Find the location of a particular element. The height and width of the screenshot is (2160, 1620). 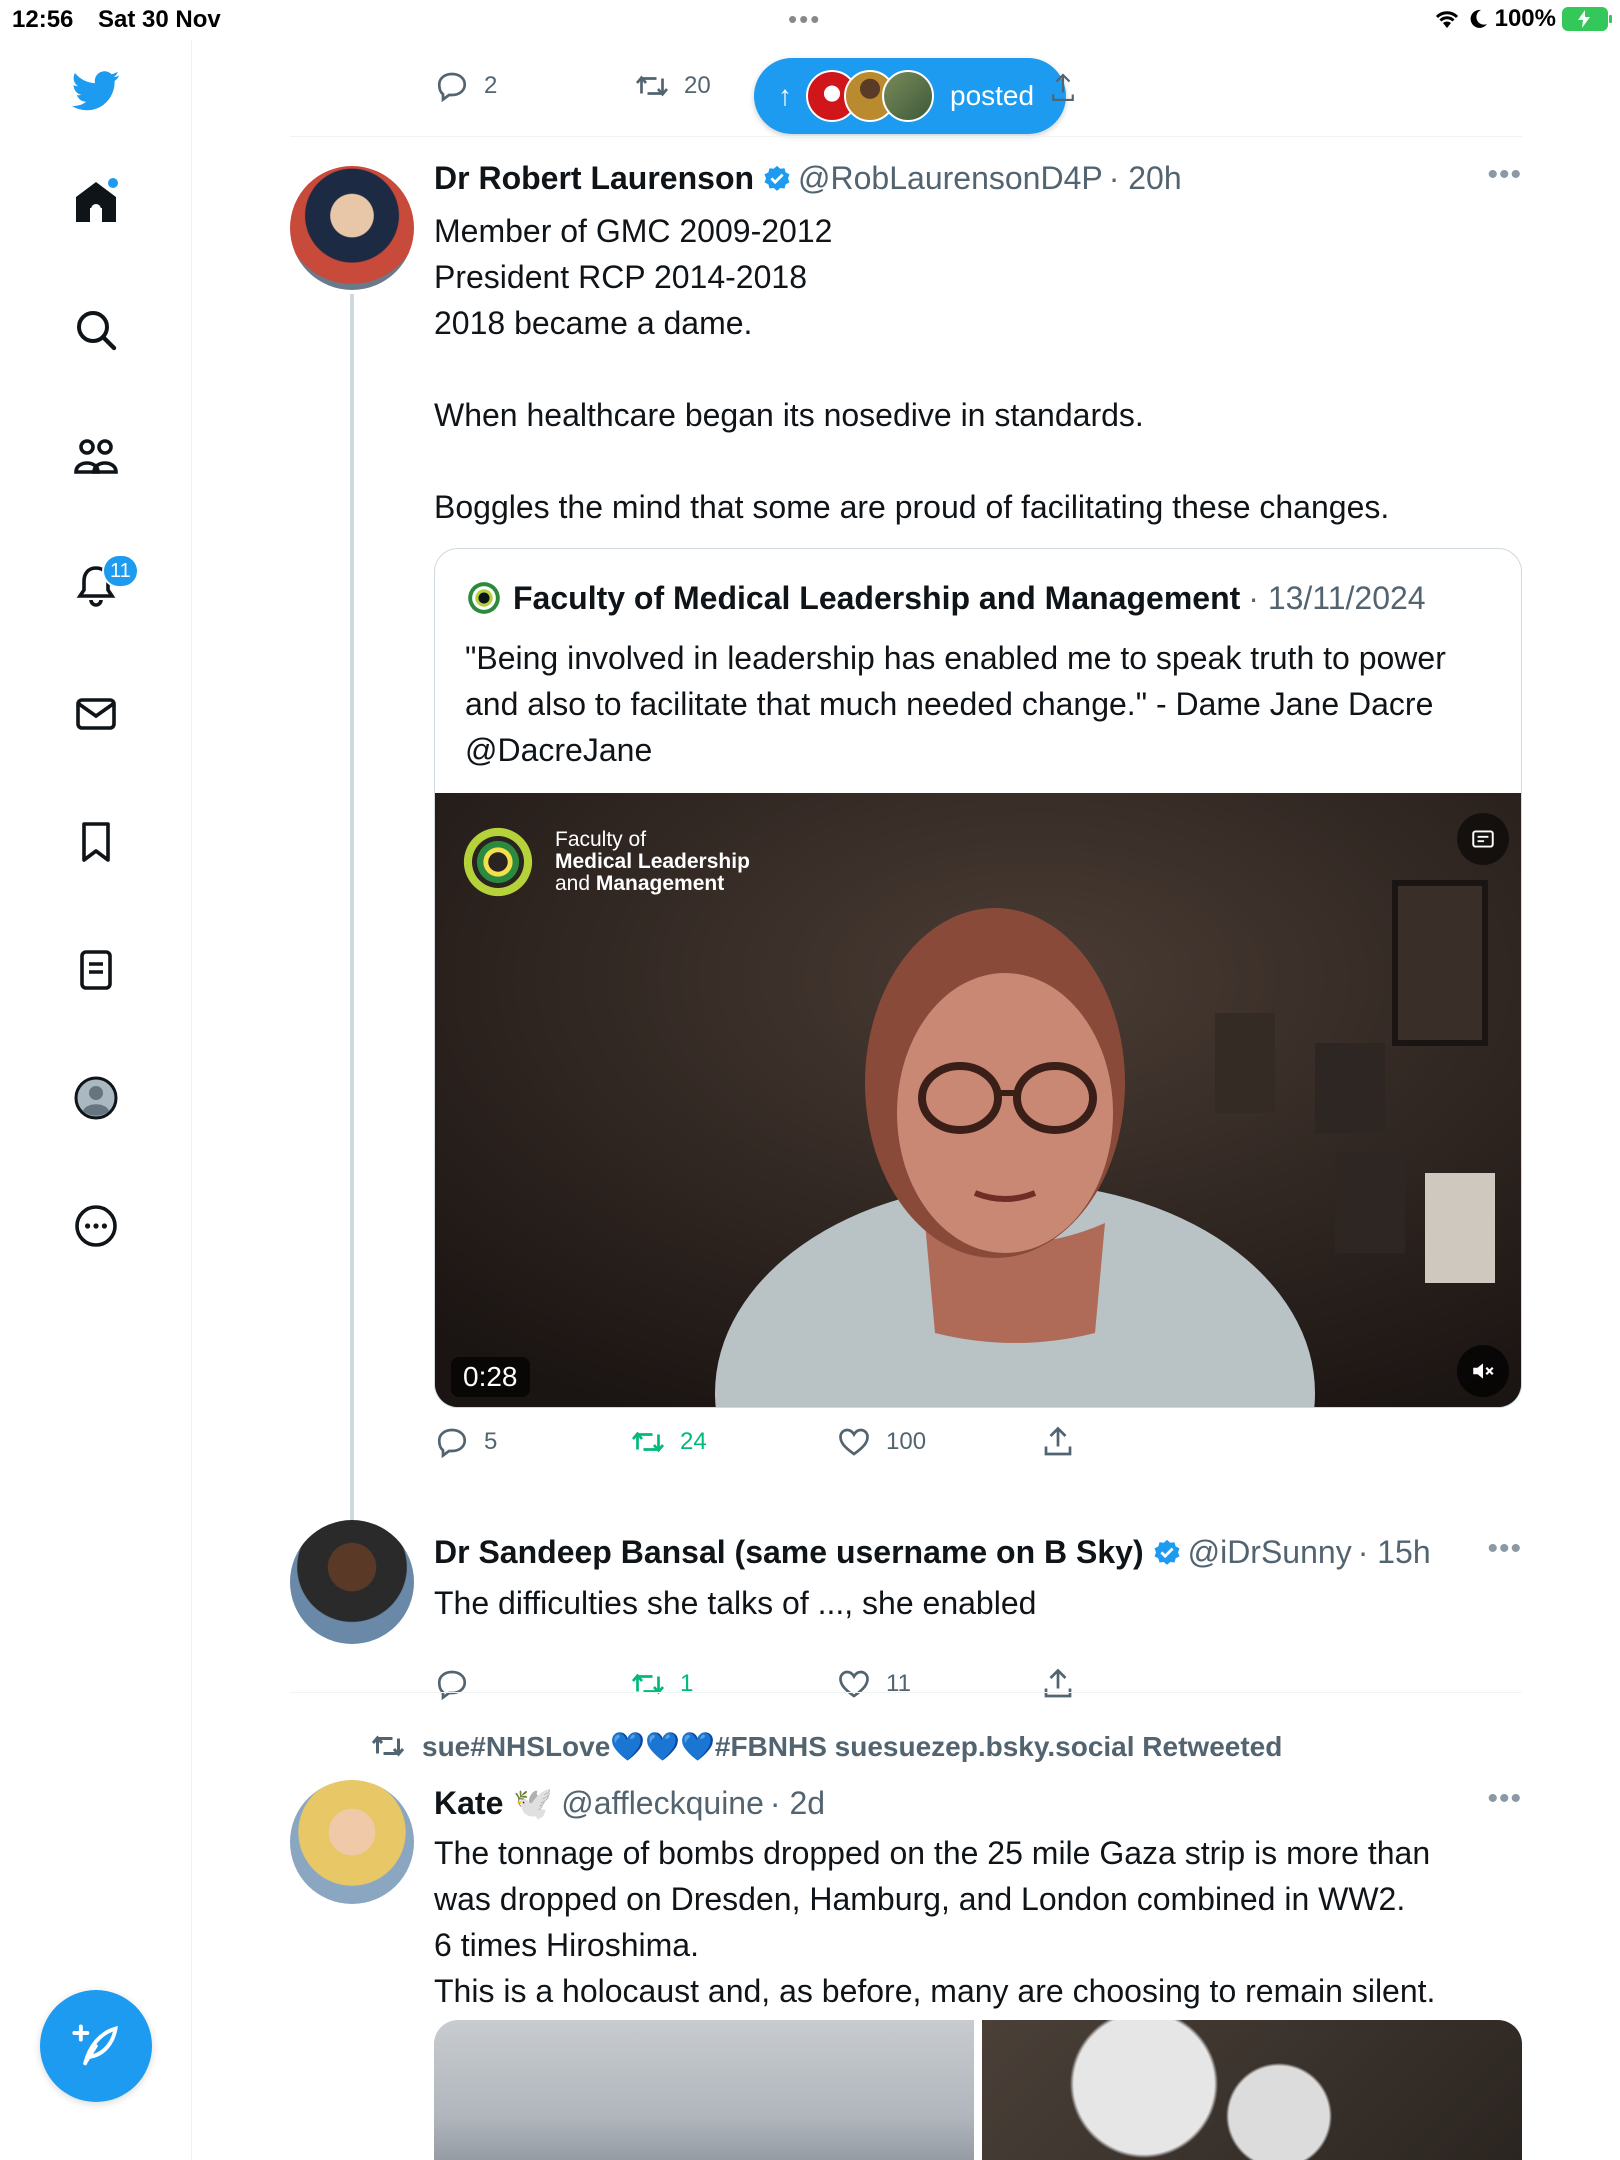

quote-date: · 13/11/2024 is located at coordinates (1337, 597).